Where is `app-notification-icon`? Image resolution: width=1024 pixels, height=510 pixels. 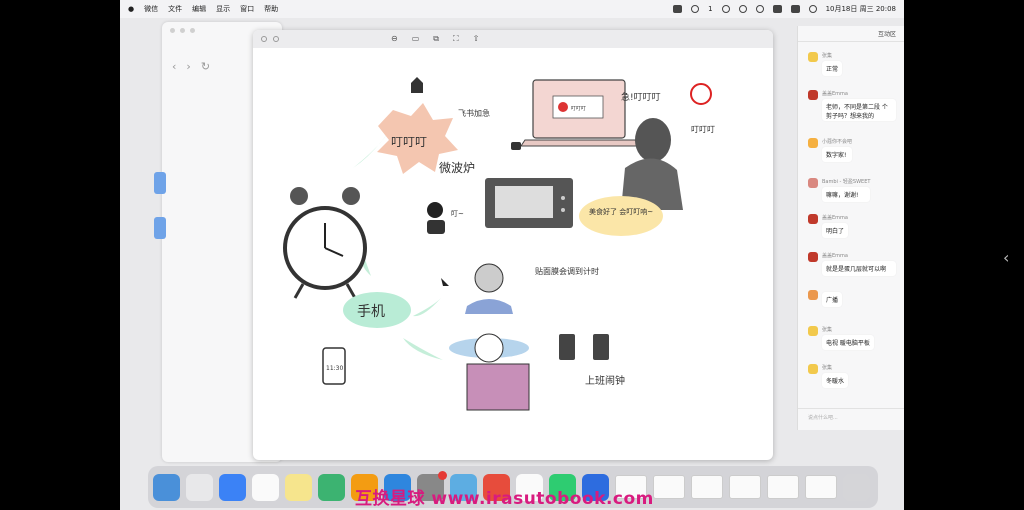
app-notification-icon is located at coordinates (563, 107).